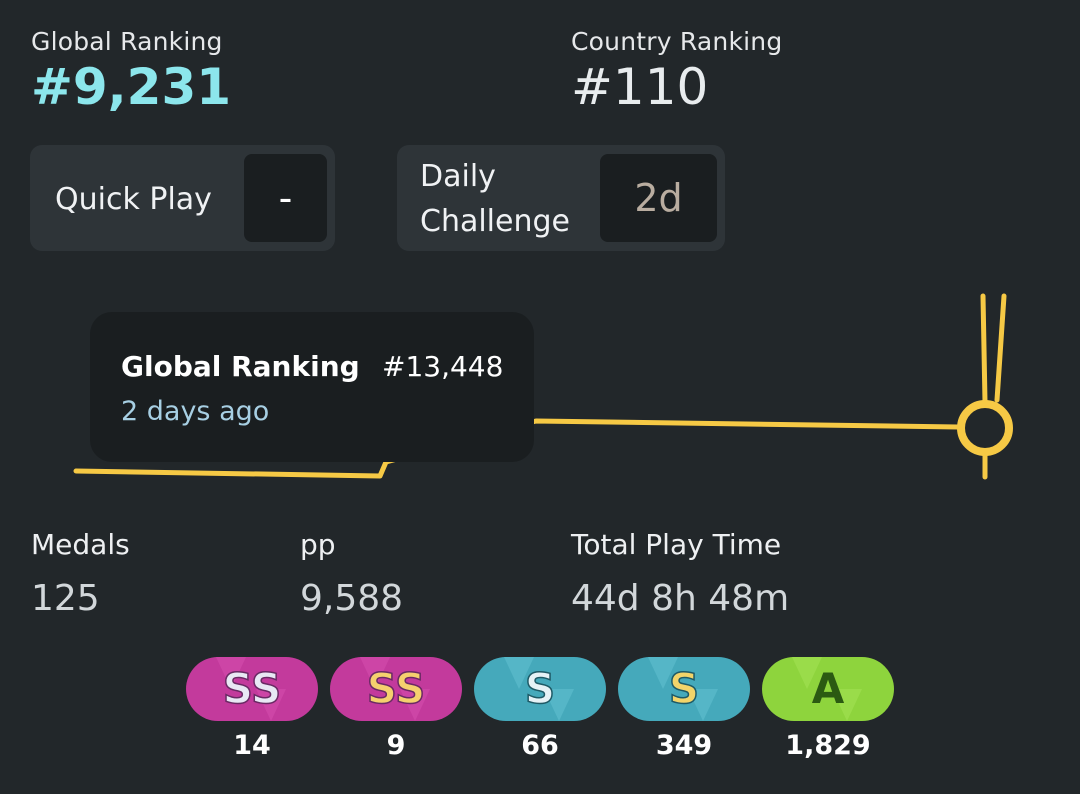  I want to click on pp-label: pp, so click(318, 544).